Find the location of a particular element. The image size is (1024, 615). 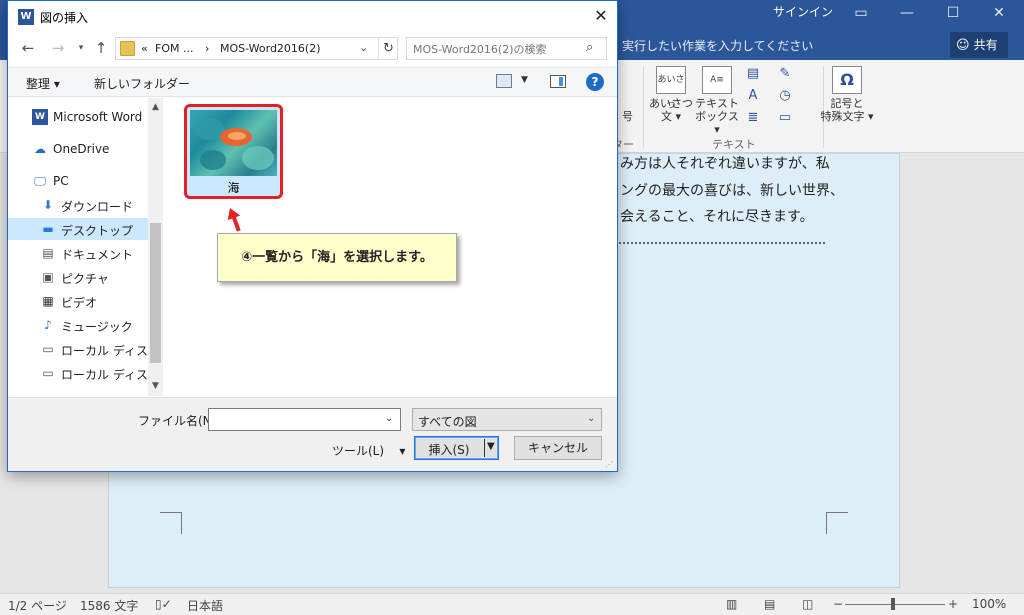

new-folder-button: 新しいフォルダー is located at coordinates (142, 83).